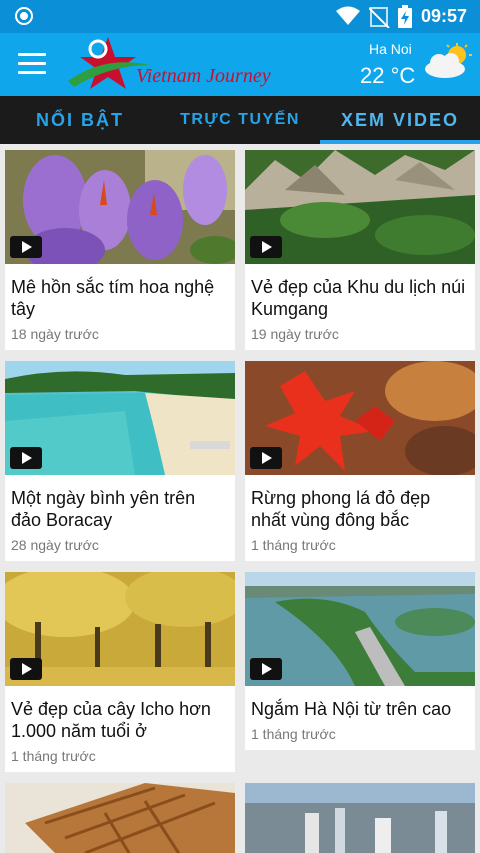 This screenshot has width=480, height=853. I want to click on video-time: 28 ngày trước, so click(55, 545).